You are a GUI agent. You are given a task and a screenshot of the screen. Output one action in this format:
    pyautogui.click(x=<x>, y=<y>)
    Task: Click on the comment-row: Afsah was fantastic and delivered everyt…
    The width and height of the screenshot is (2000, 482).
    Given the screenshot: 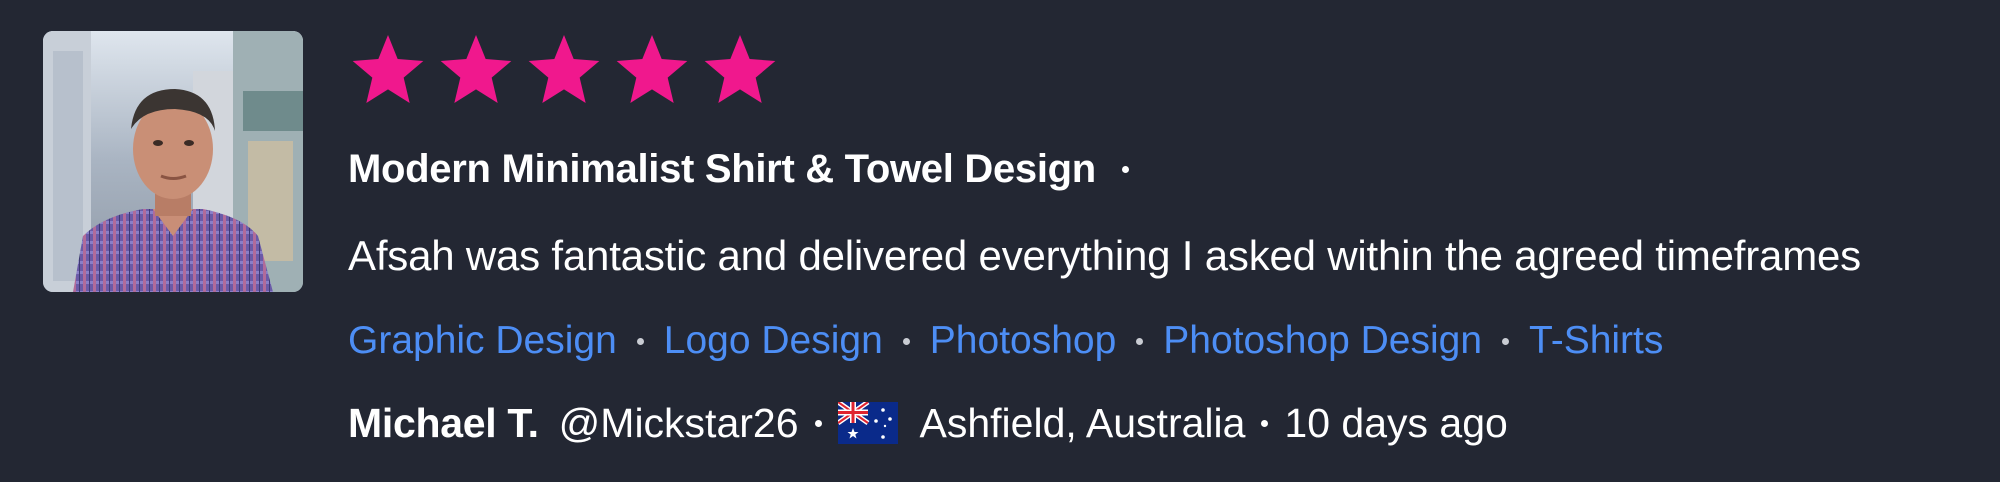 What is the action you would take?
    pyautogui.click(x=1104, y=256)
    